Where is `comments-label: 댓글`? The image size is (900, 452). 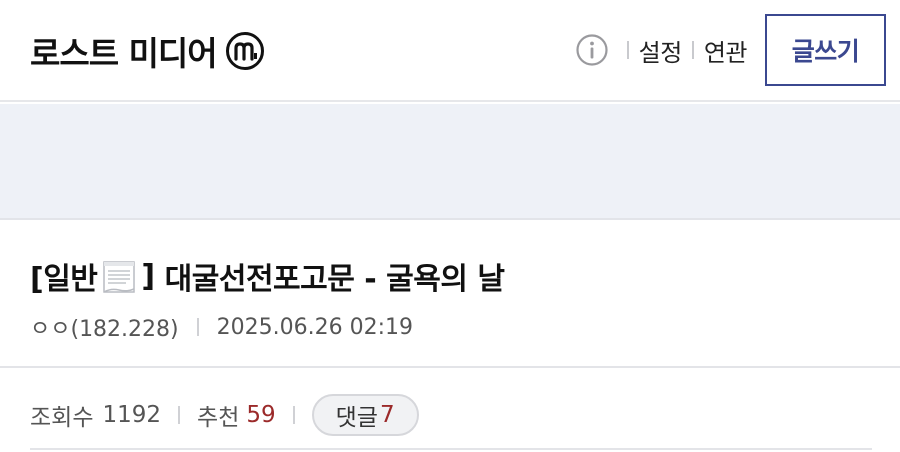
comments-label: 댓글 is located at coordinates (356, 418).